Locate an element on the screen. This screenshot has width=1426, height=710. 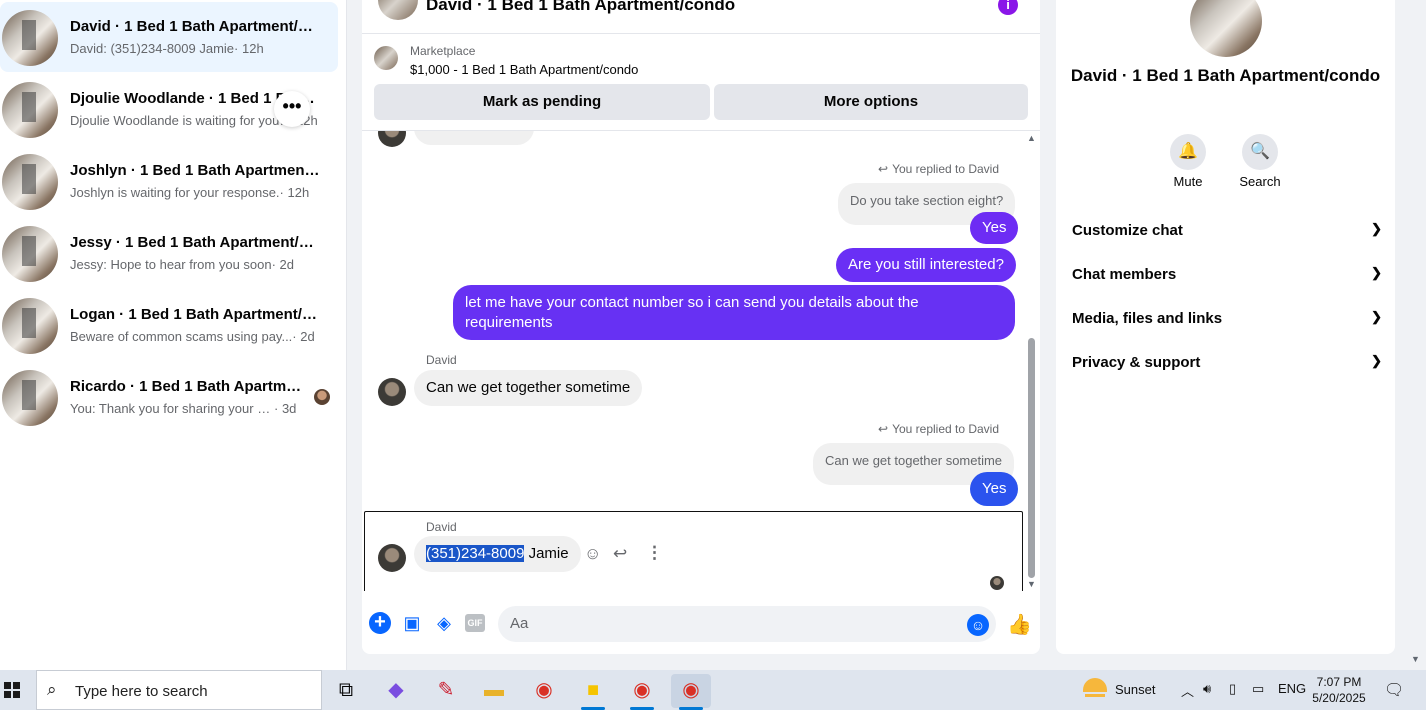
page-scroll-down-arrow-icon: ▼ is located at coordinates (1415, 659).